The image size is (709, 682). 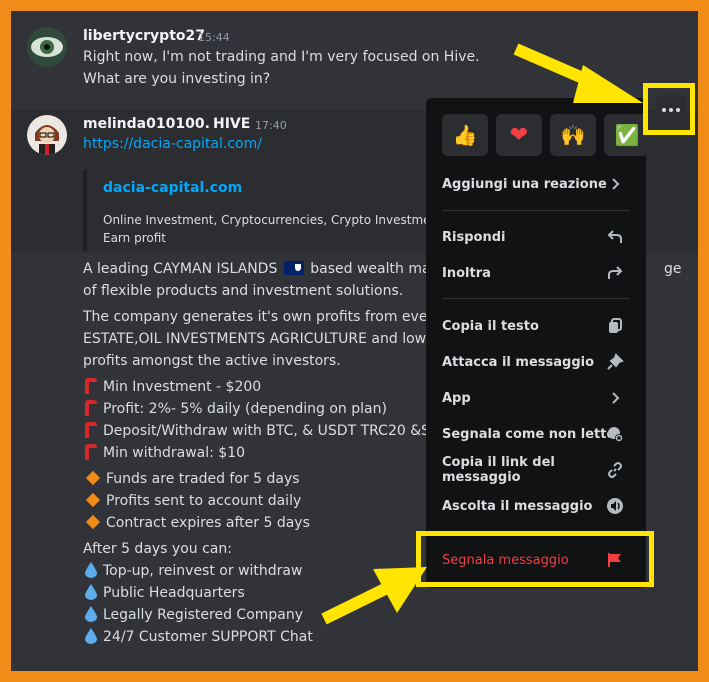 What do you see at coordinates (615, 325) in the screenshot?
I see `copy-icon` at bounding box center [615, 325].